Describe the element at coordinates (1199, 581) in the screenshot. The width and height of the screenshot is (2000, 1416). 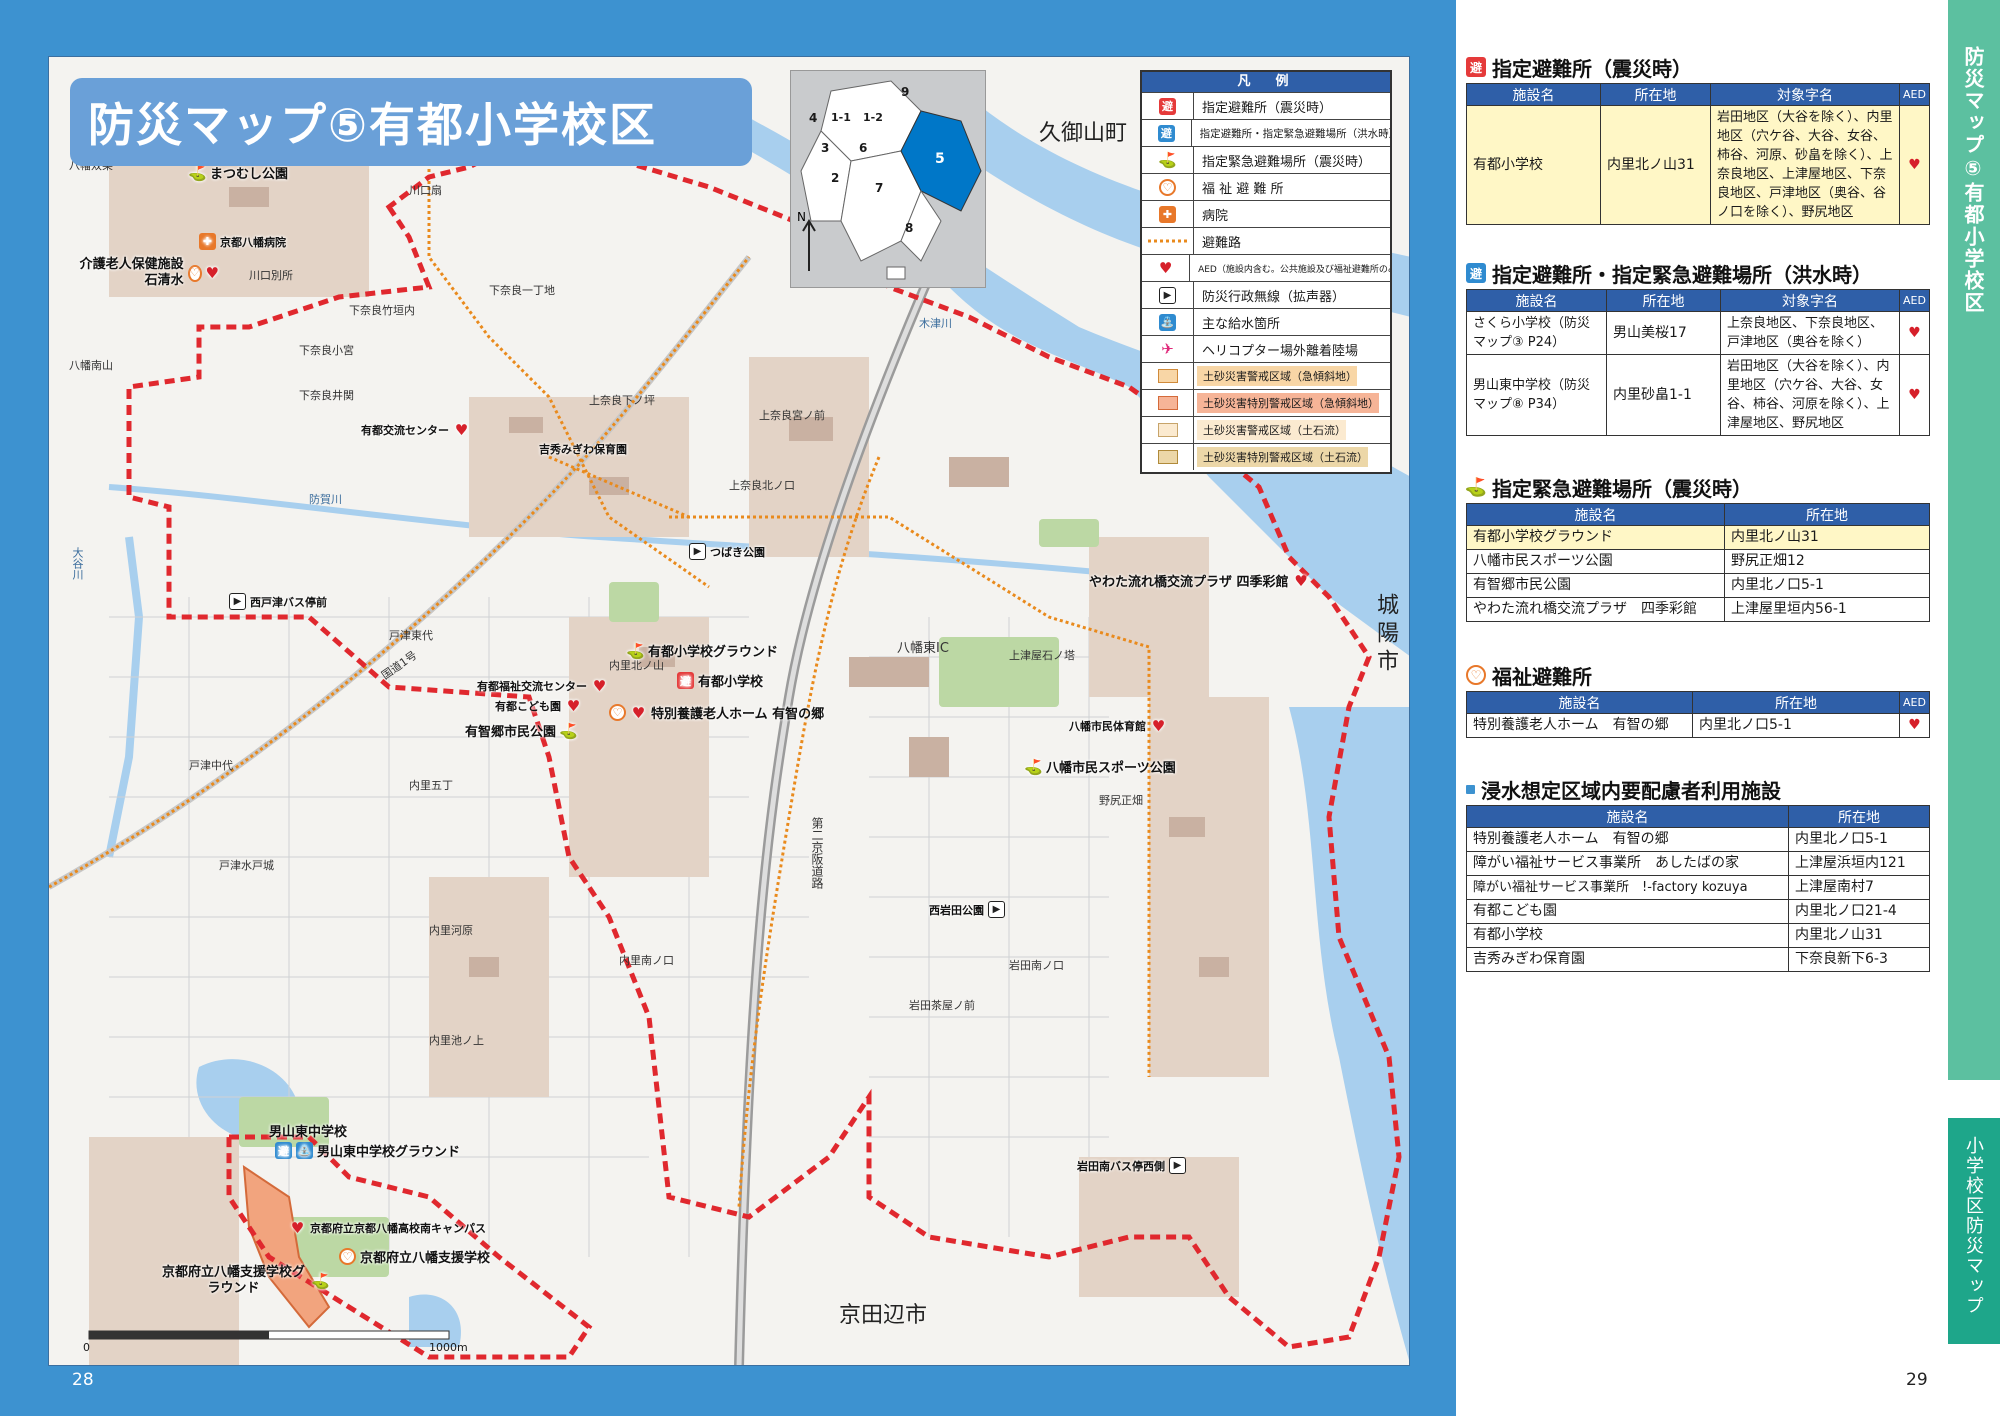
I see `facility-shikisaikan: やわた流れ橋交流プラザ 四季彩館 ♥` at that location.